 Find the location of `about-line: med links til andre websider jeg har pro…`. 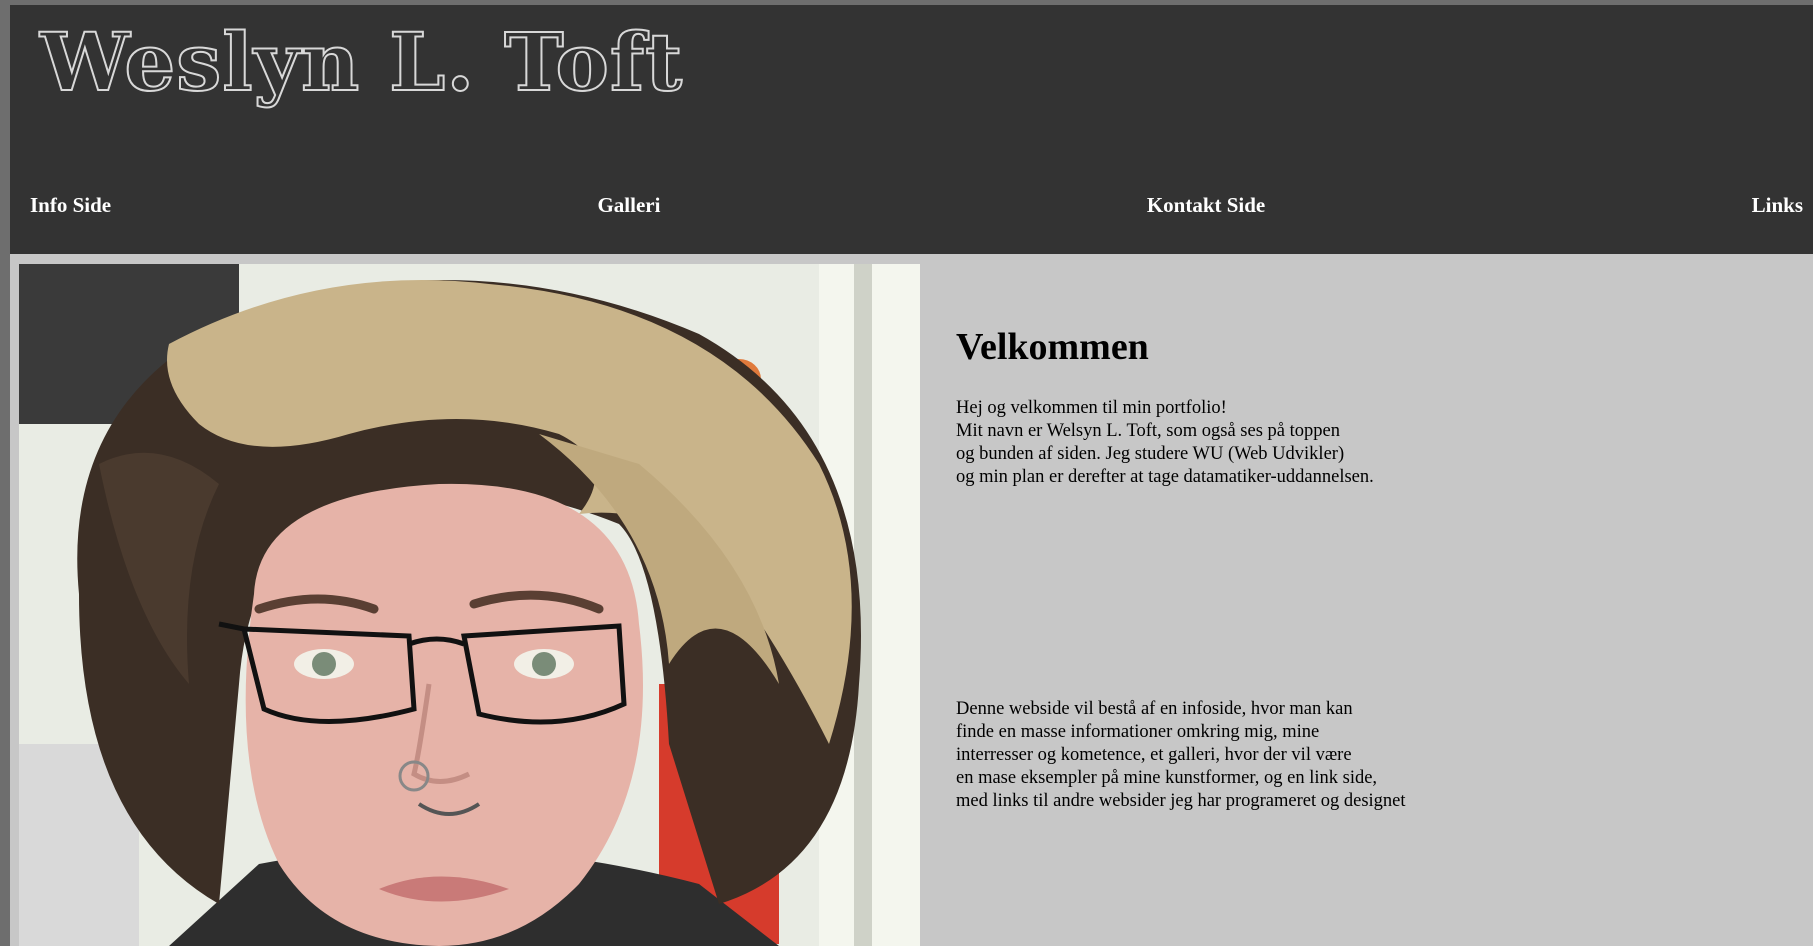

about-line: med links til andre websider jeg har pro… is located at coordinates (1181, 801).